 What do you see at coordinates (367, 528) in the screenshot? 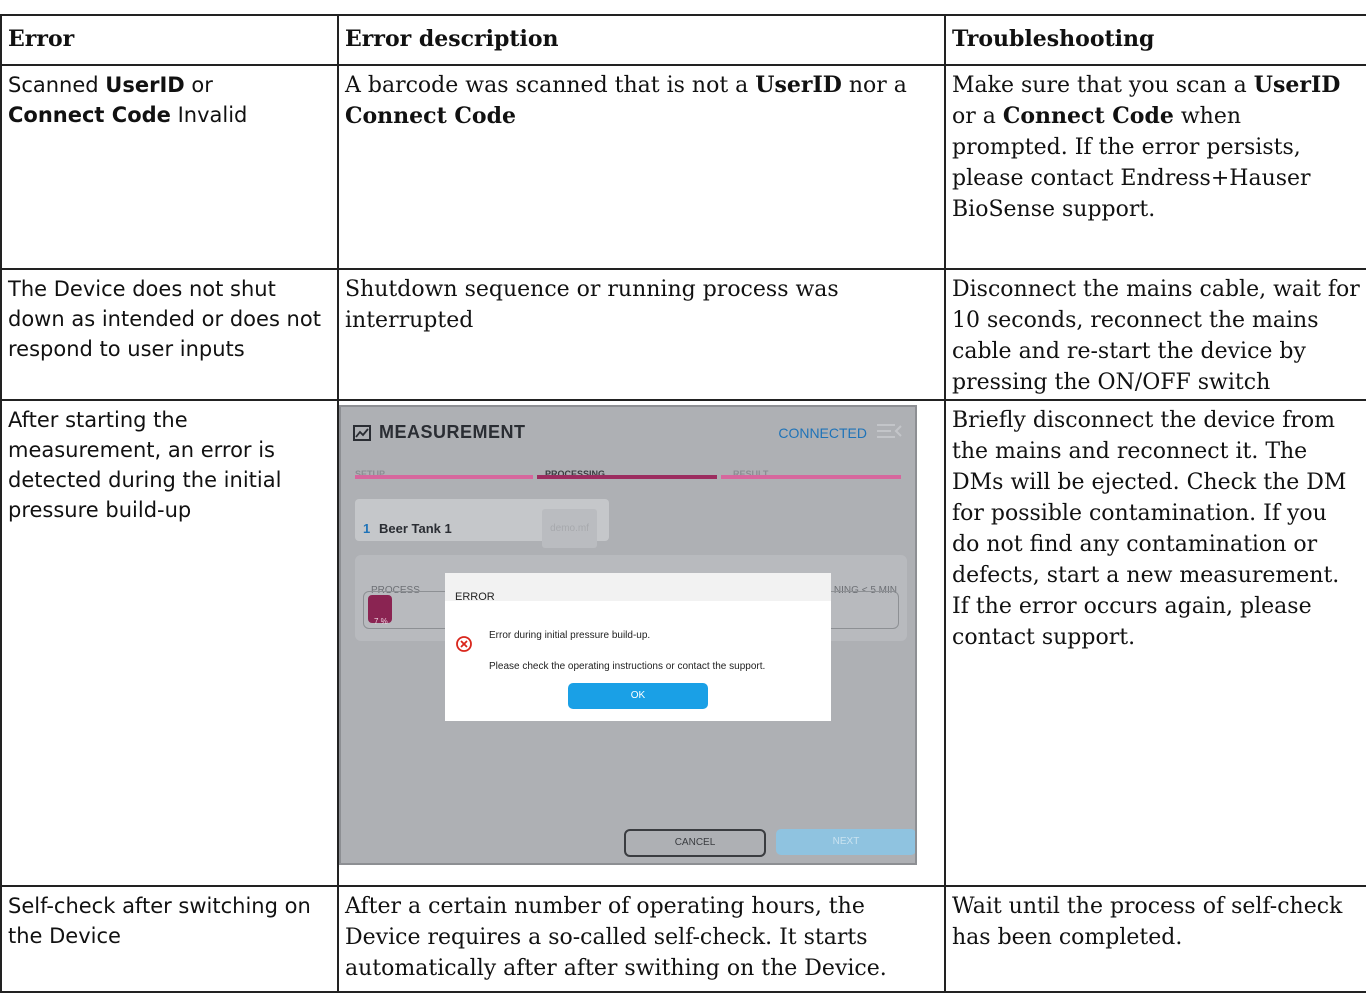
I see `job-number: 1` at bounding box center [367, 528].